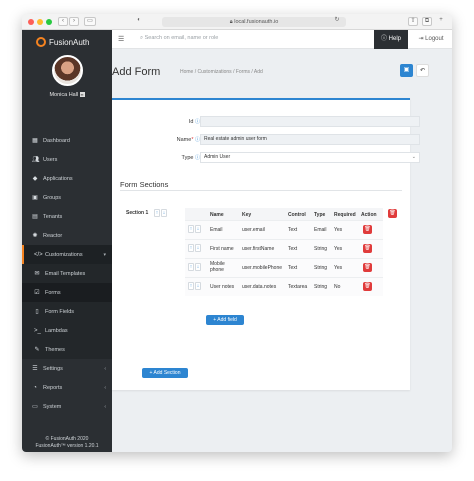 This screenshot has height=481, width=474. I want to click on copyright-text: © FusionAuth 2020, so click(67, 439).